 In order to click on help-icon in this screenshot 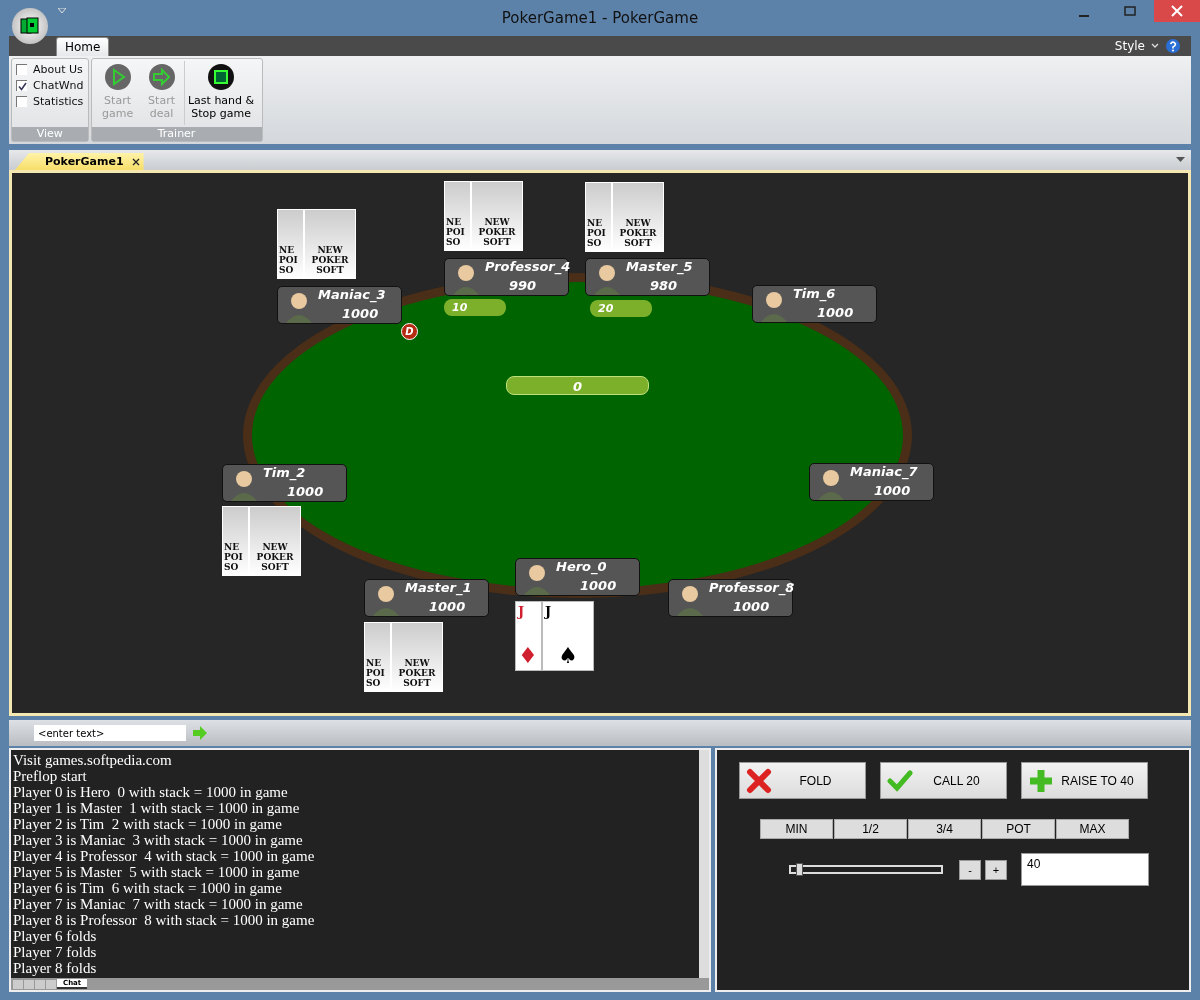, I will do `click(1173, 46)`.